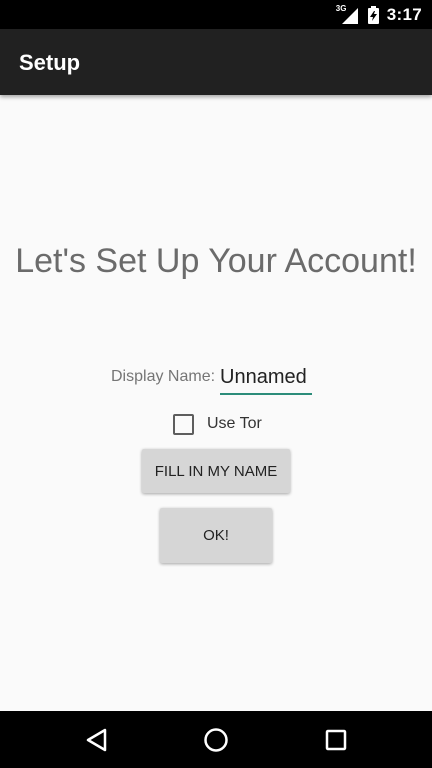  Describe the element at coordinates (183, 424) in the screenshot. I see `use-tor-checkbox` at that location.